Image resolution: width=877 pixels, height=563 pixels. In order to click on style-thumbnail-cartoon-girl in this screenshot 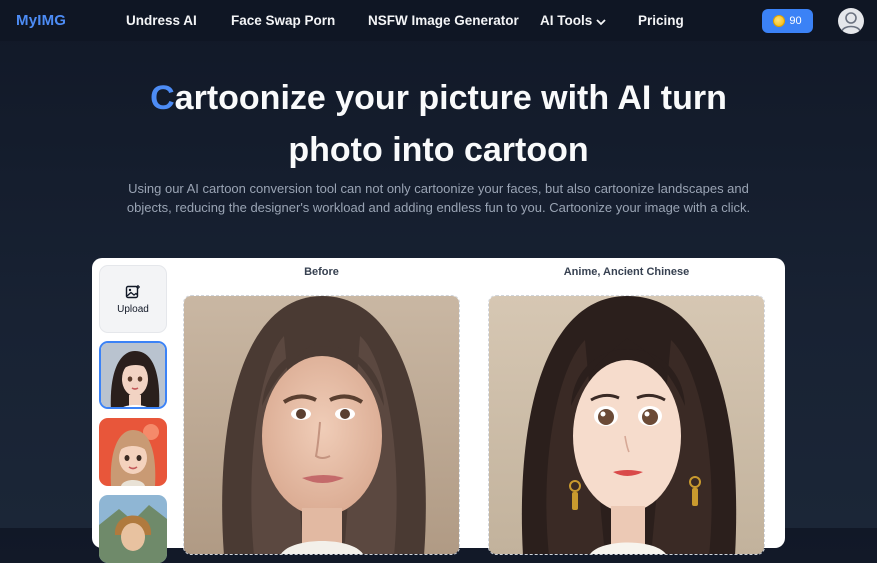, I will do `click(133, 452)`.